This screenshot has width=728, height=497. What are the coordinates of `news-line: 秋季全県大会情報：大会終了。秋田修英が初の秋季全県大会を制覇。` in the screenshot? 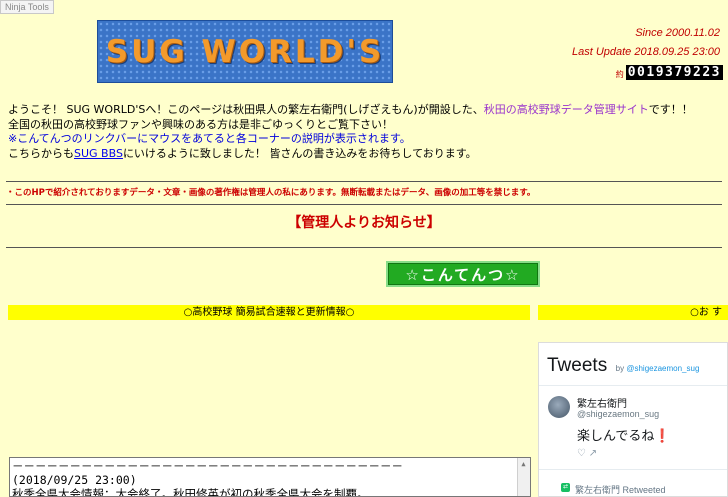 It's located at (190, 492).